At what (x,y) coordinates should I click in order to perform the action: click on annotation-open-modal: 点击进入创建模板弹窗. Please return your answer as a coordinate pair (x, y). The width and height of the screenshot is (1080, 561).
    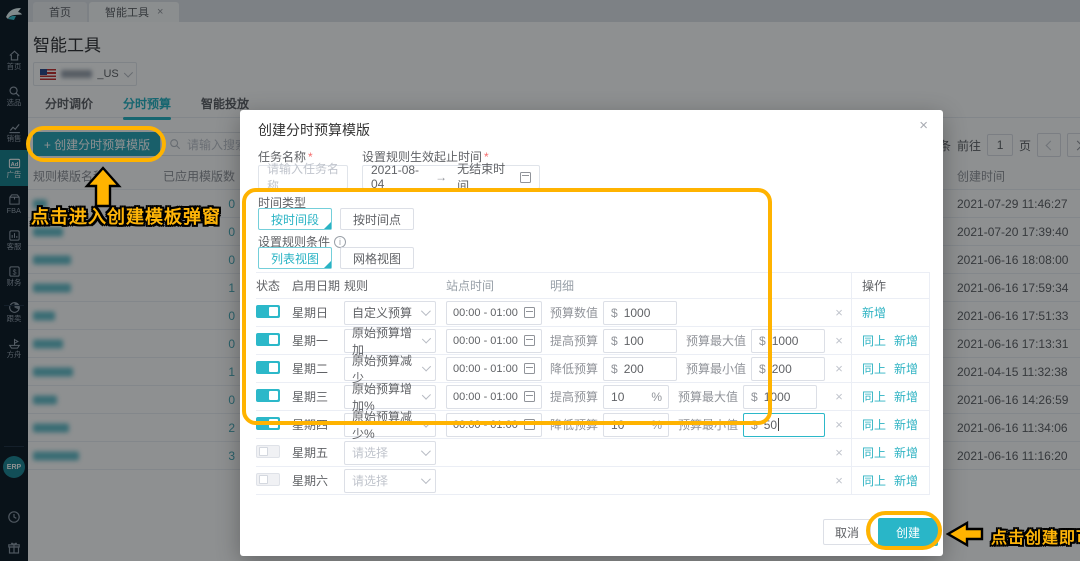
    Looking at the image, I should click on (126, 217).